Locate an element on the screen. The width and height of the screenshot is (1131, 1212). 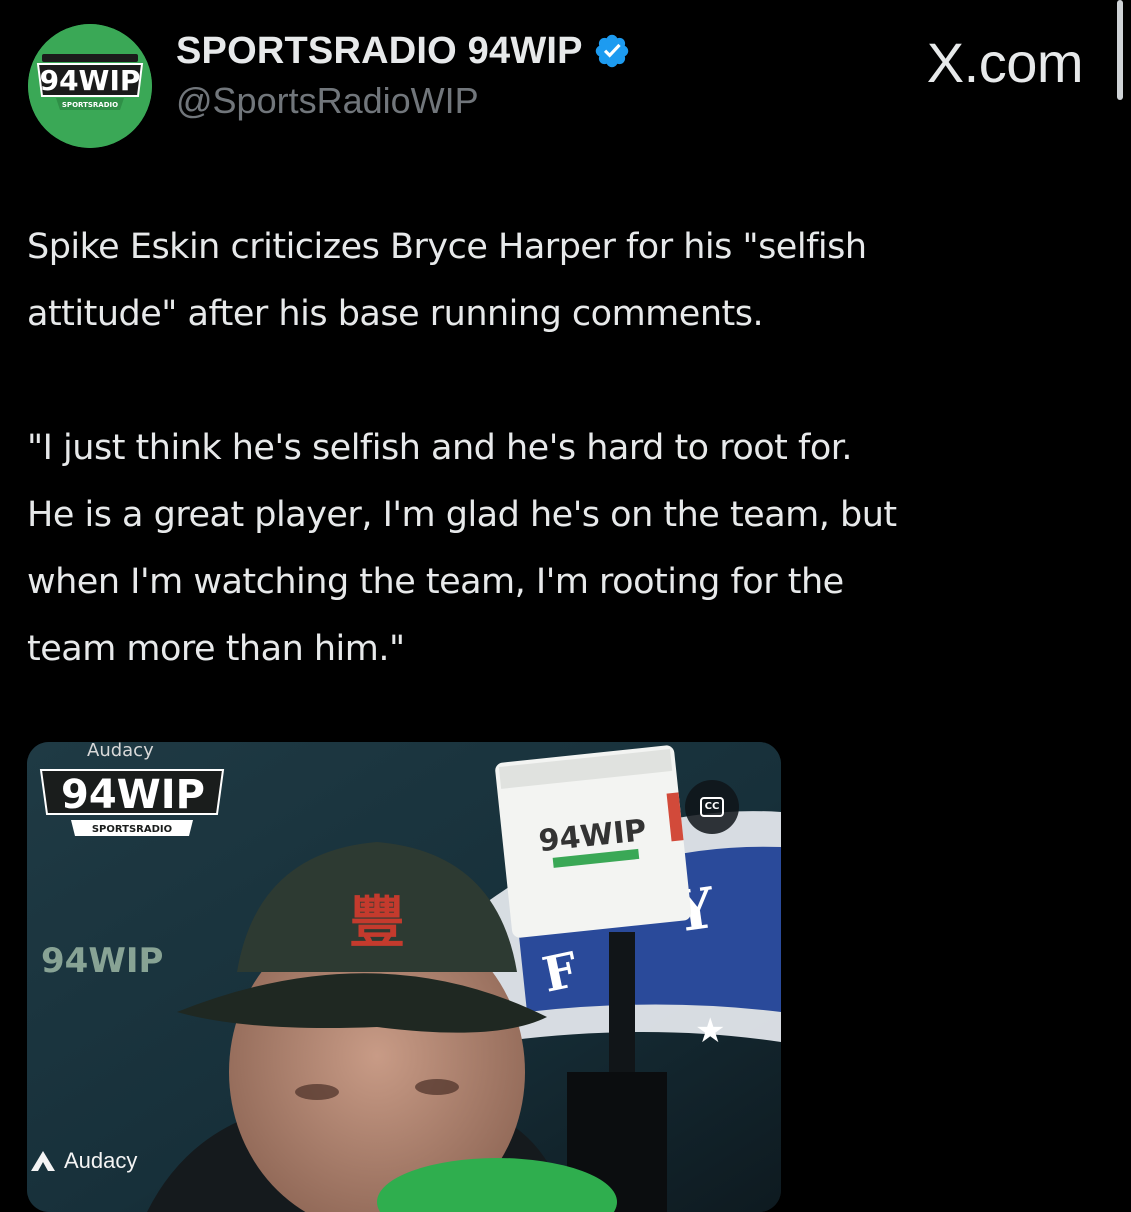
profile-avatar: 94WIP SPORTSRADIO is located at coordinates (90, 86).